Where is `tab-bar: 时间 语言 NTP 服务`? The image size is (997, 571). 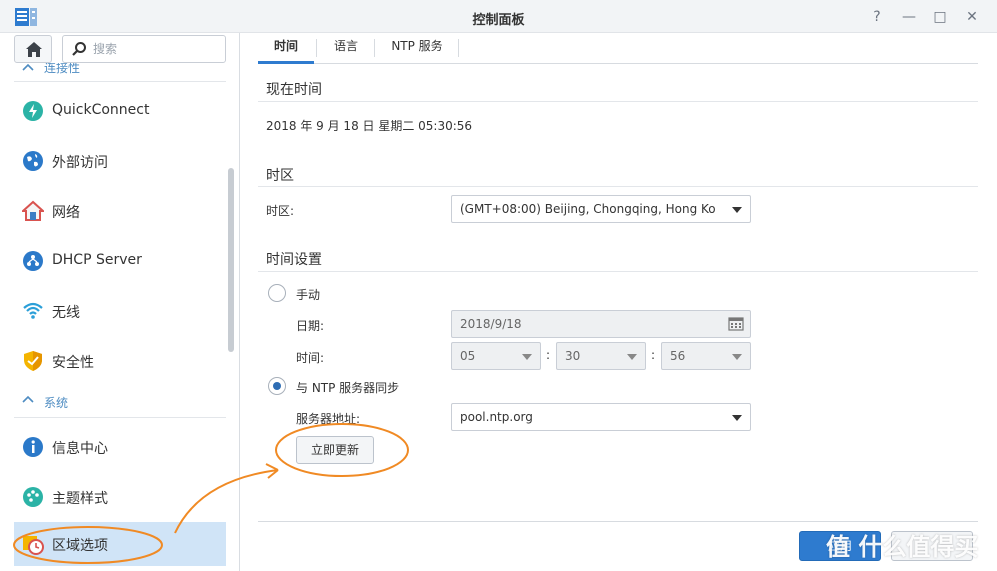 tab-bar: 时间 语言 NTP 服务 is located at coordinates (618, 48).